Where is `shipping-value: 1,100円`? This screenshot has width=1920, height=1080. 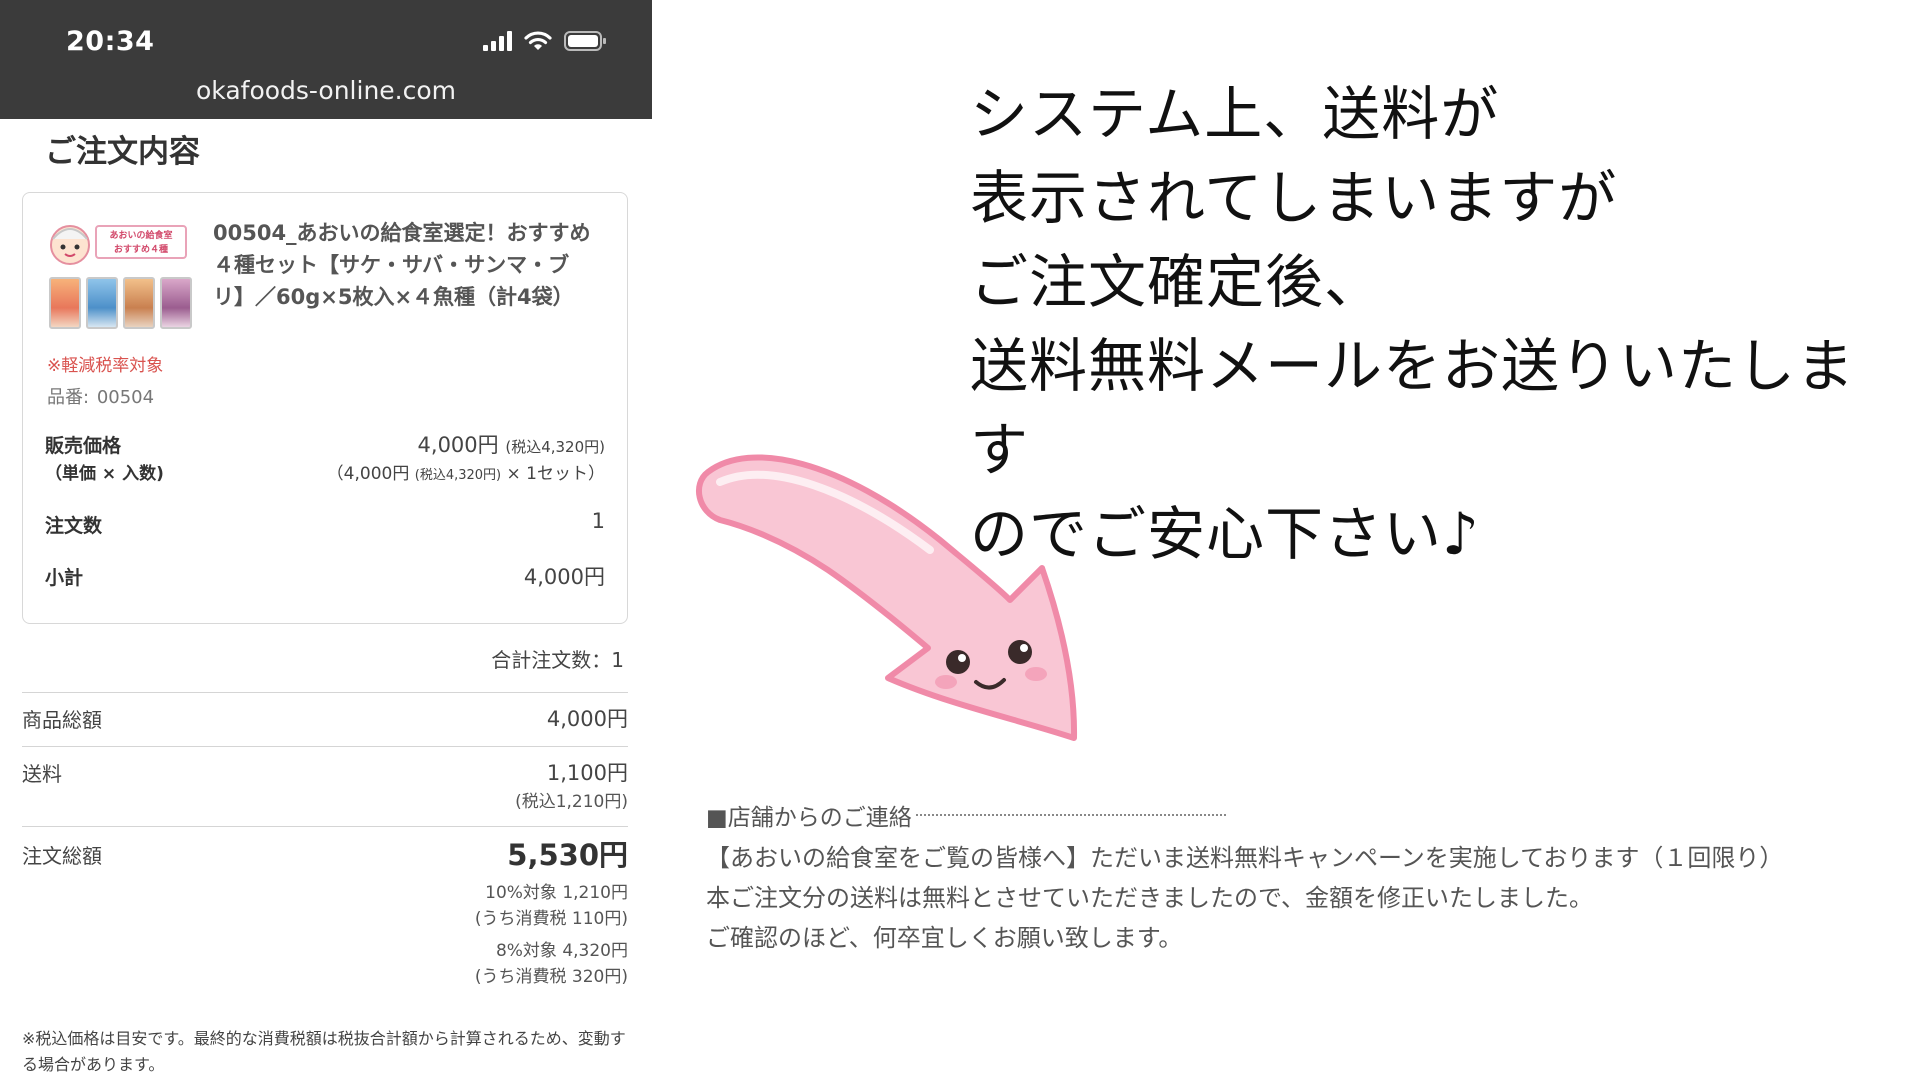
shipping-value: 1,100円 is located at coordinates (587, 773).